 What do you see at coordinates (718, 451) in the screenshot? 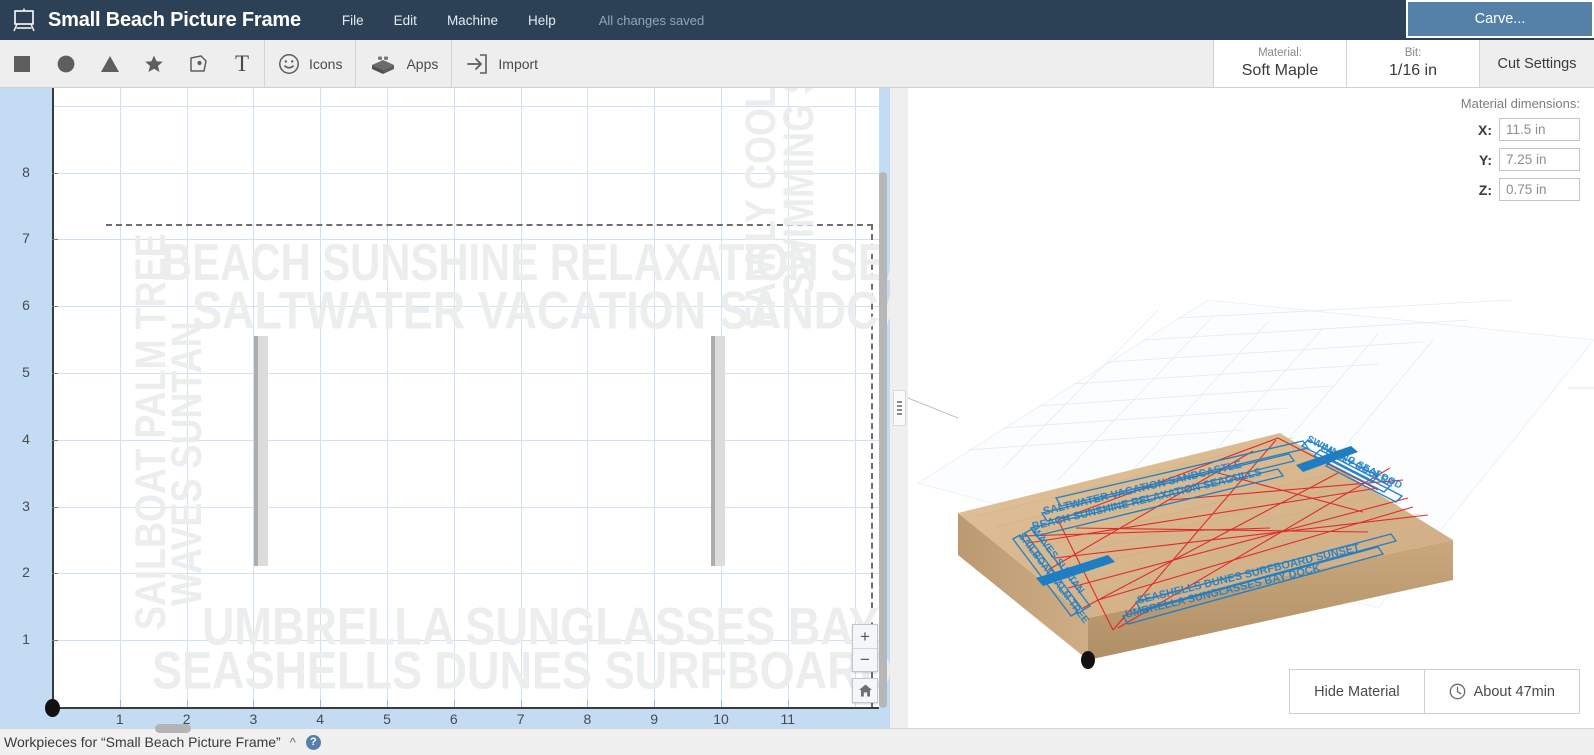
I see `selected-rect-right` at bounding box center [718, 451].